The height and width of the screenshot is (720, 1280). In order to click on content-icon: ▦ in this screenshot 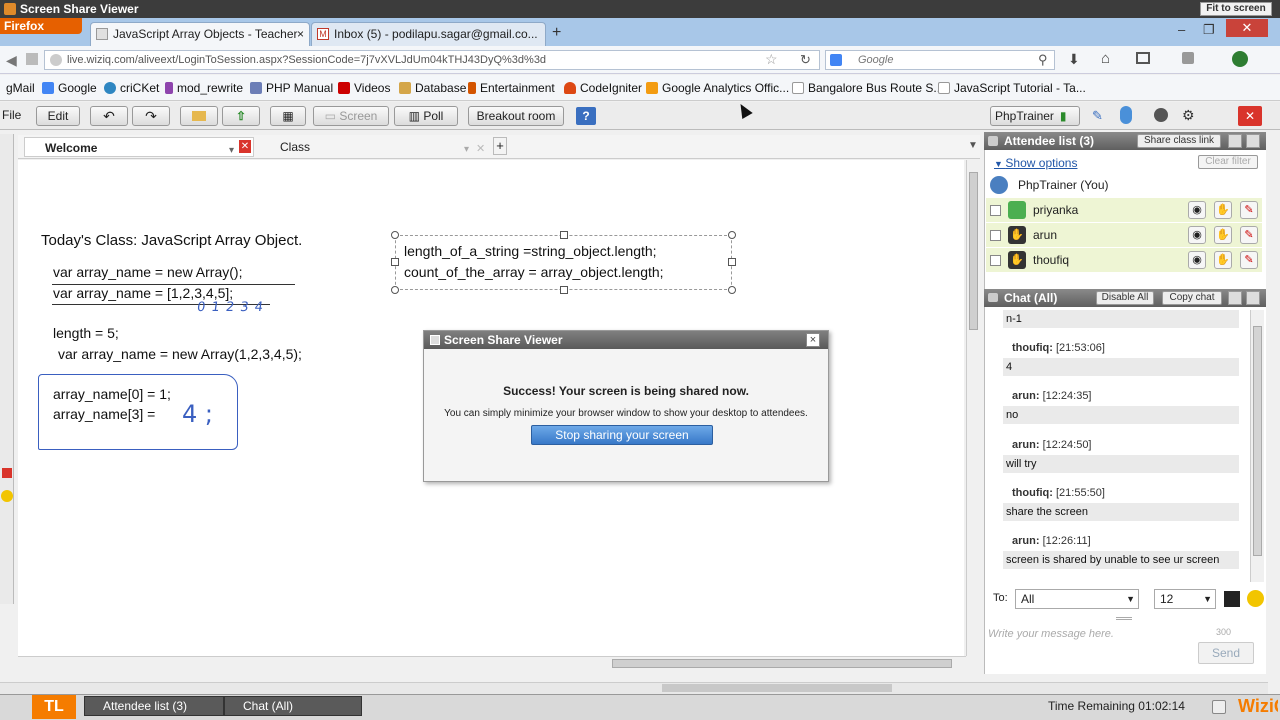, I will do `click(288, 116)`.